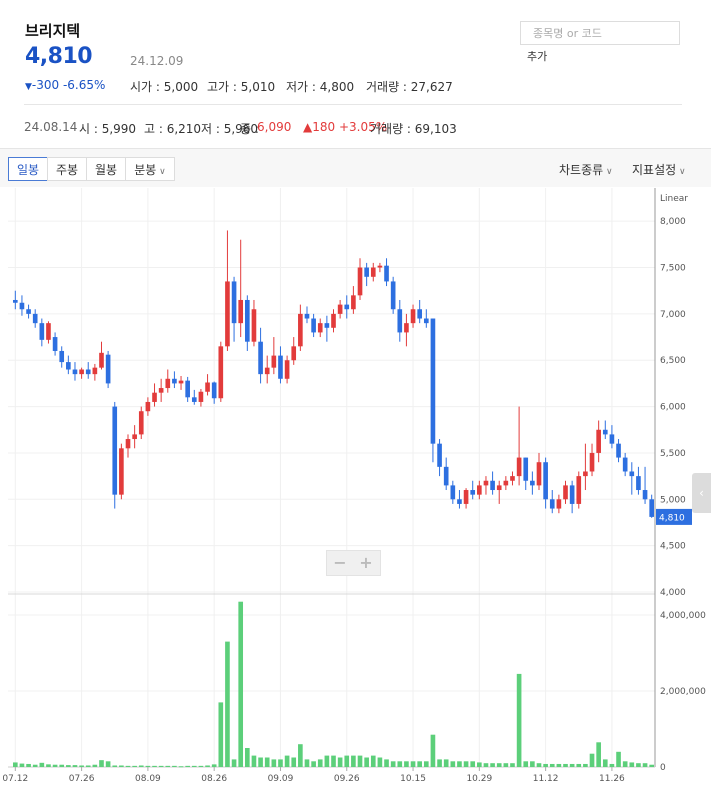  Describe the element at coordinates (67, 169) in the screenshot. I see `tab-weekly: 주봉` at that location.